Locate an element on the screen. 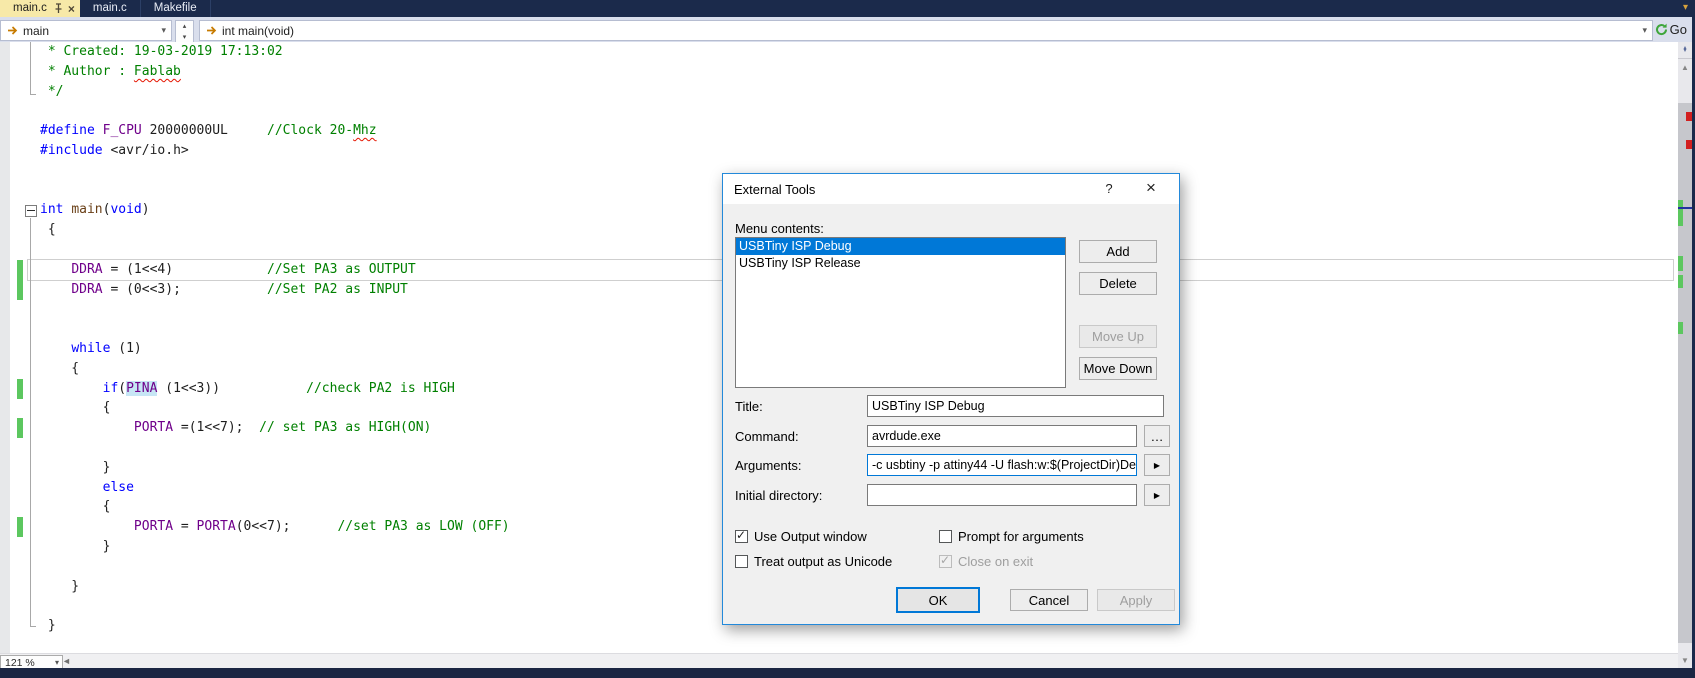  code-line is located at coordinates (859, 111).